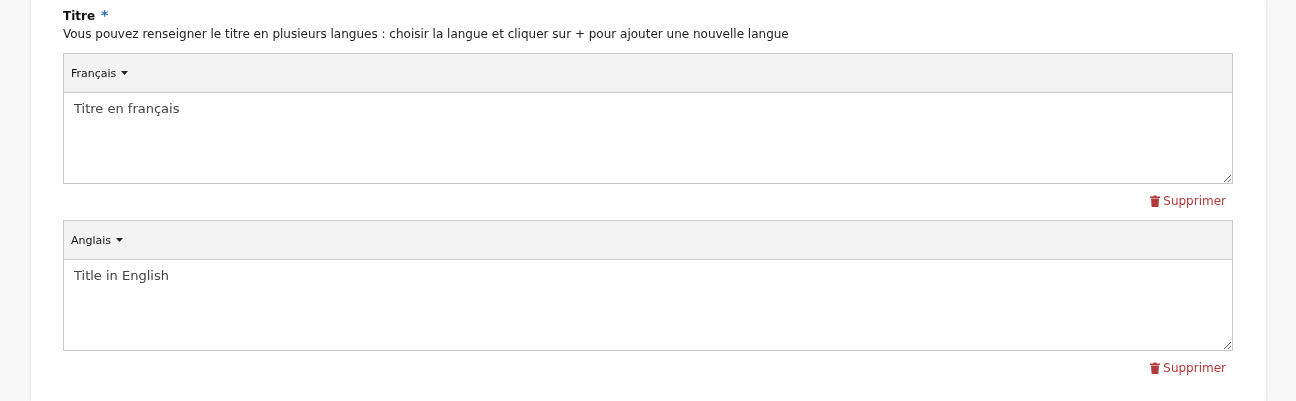 The width and height of the screenshot is (1296, 401). What do you see at coordinates (97, 240) in the screenshot?
I see `language-dropdown: Anglais` at bounding box center [97, 240].